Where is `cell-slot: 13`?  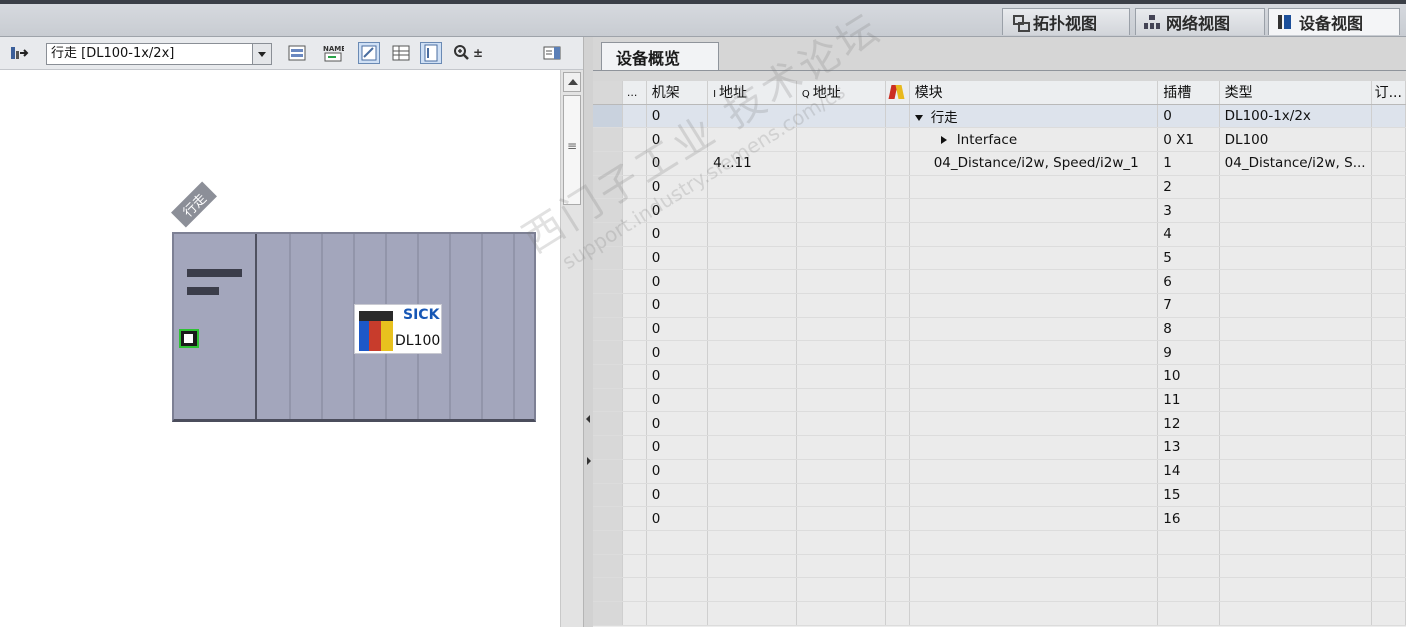
cell-slot: 13 is located at coordinates (1188, 447).